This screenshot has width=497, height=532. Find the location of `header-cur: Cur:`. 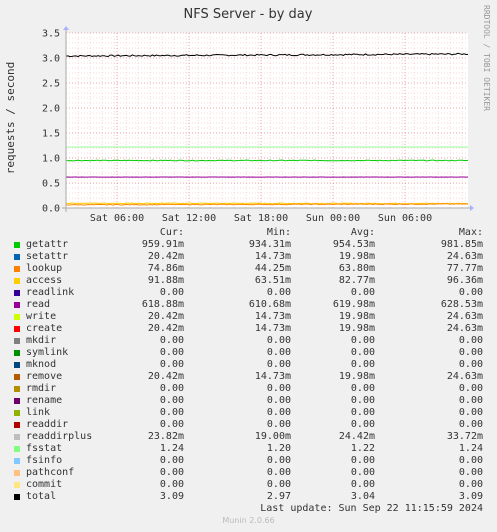

header-cur: Cur: is located at coordinates (171, 232).